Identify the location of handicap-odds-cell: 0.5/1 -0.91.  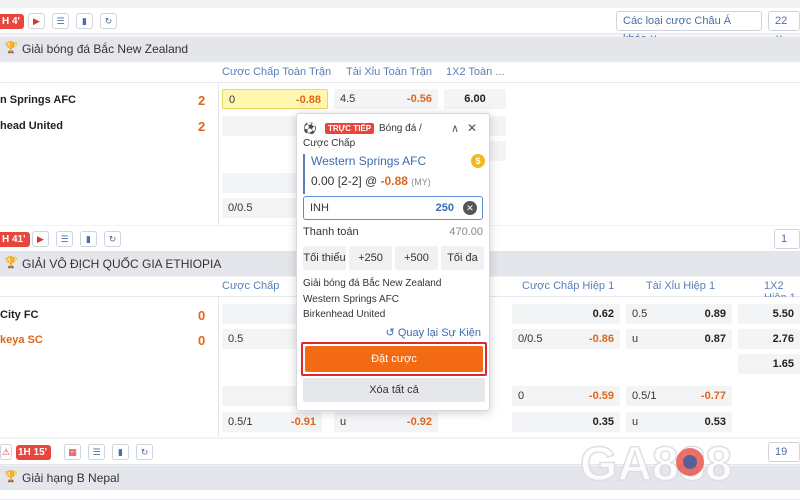
(272, 422).